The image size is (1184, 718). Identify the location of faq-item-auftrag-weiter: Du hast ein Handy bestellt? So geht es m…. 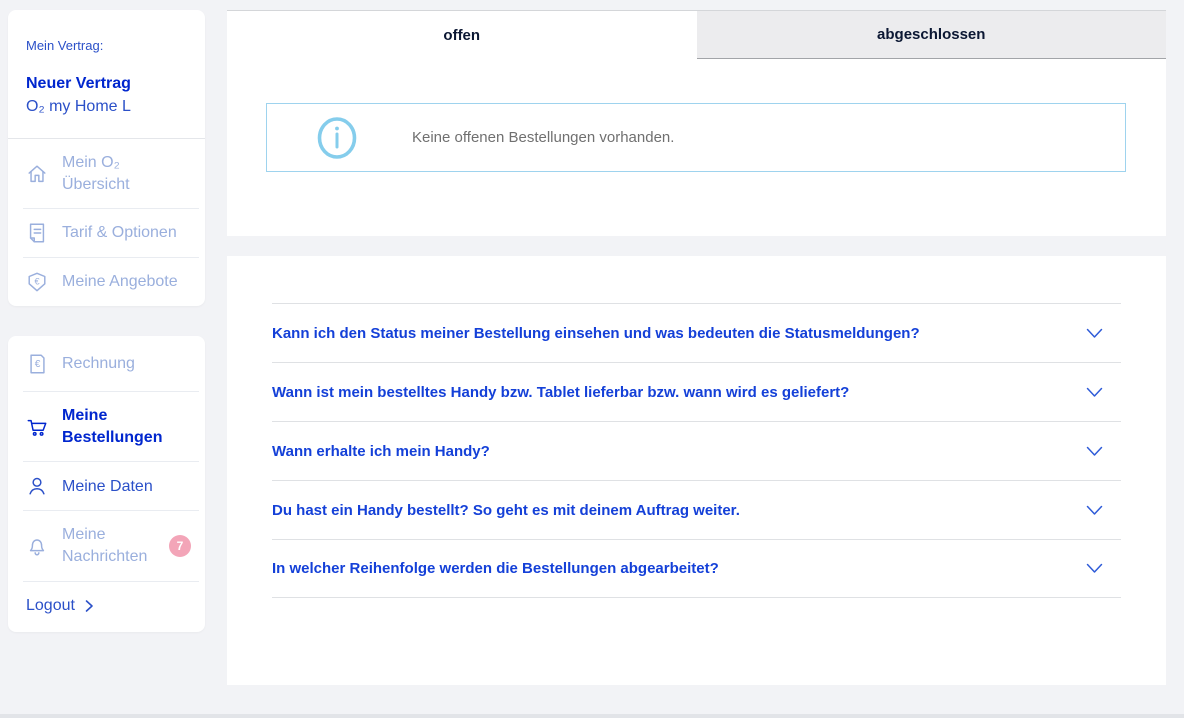
(696, 509).